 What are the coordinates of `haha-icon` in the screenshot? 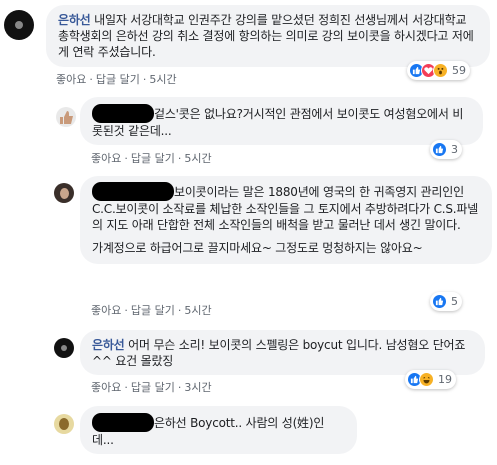 It's located at (426, 379).